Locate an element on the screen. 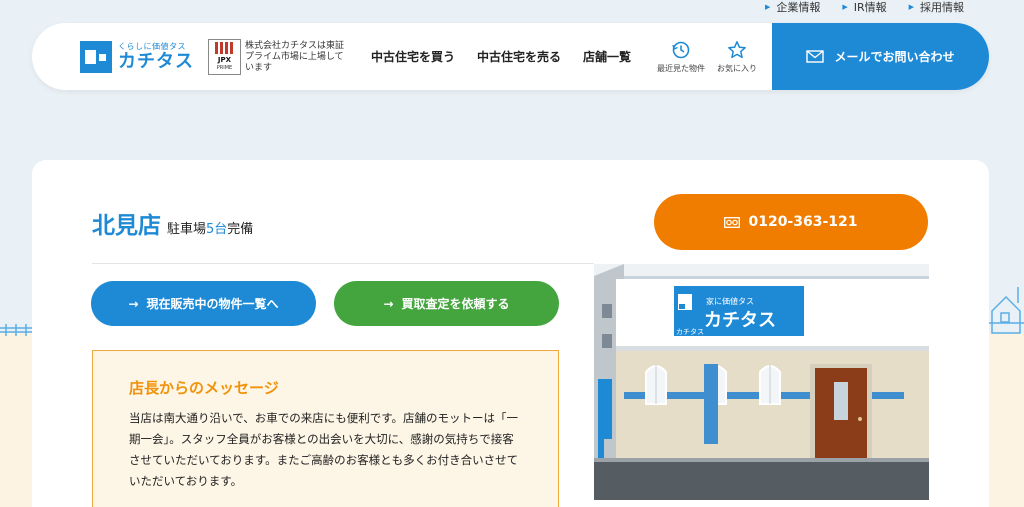 The width and height of the screenshot is (1024, 507). message-title: 店長からのメッセージ is located at coordinates (204, 388).